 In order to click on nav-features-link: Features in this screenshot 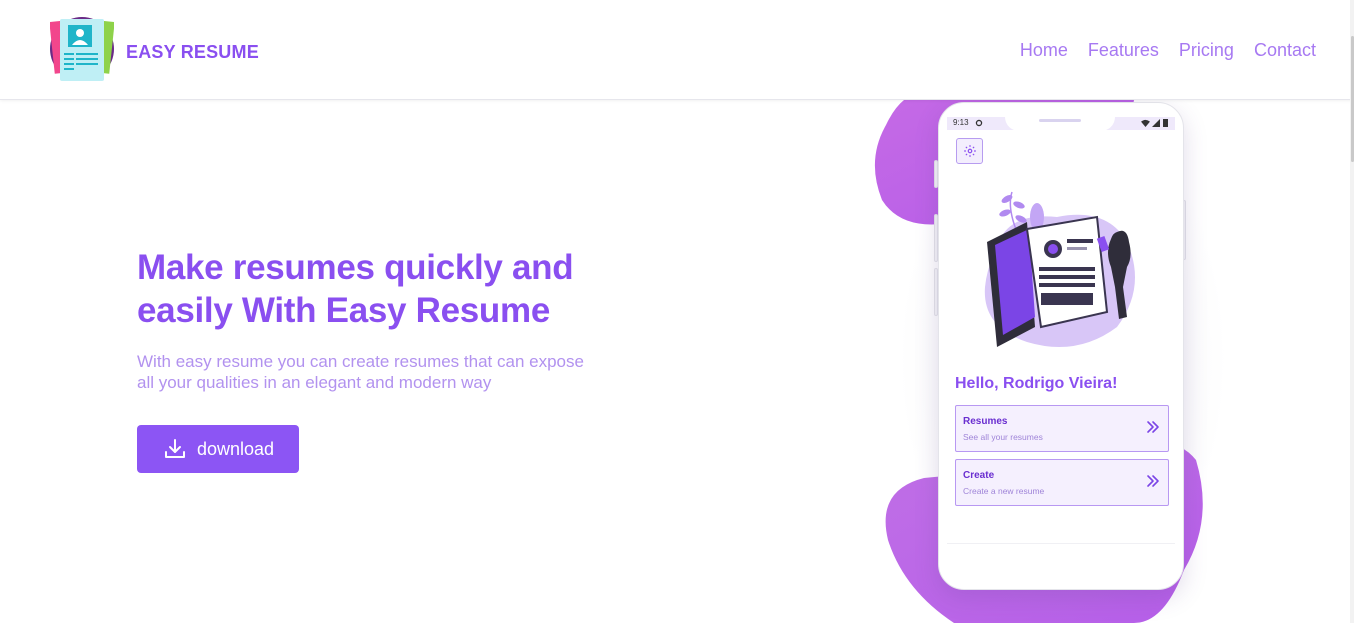, I will do `click(1123, 50)`.